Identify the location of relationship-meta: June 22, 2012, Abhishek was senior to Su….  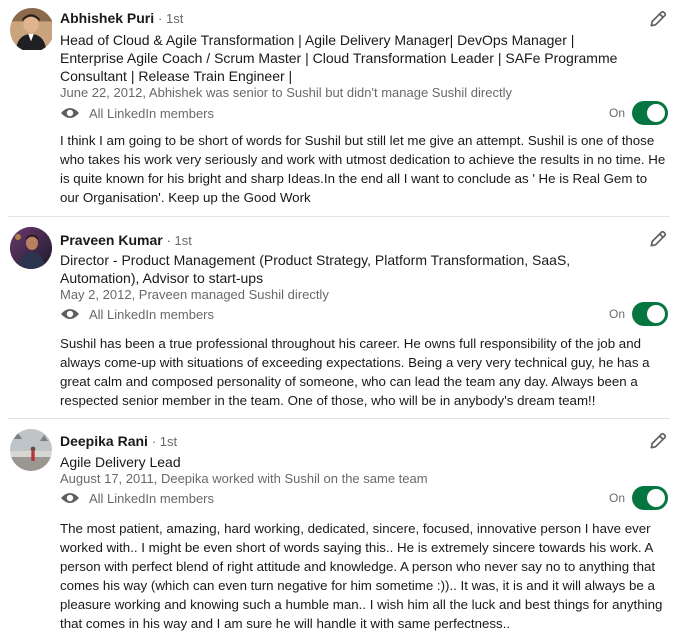
(286, 92).